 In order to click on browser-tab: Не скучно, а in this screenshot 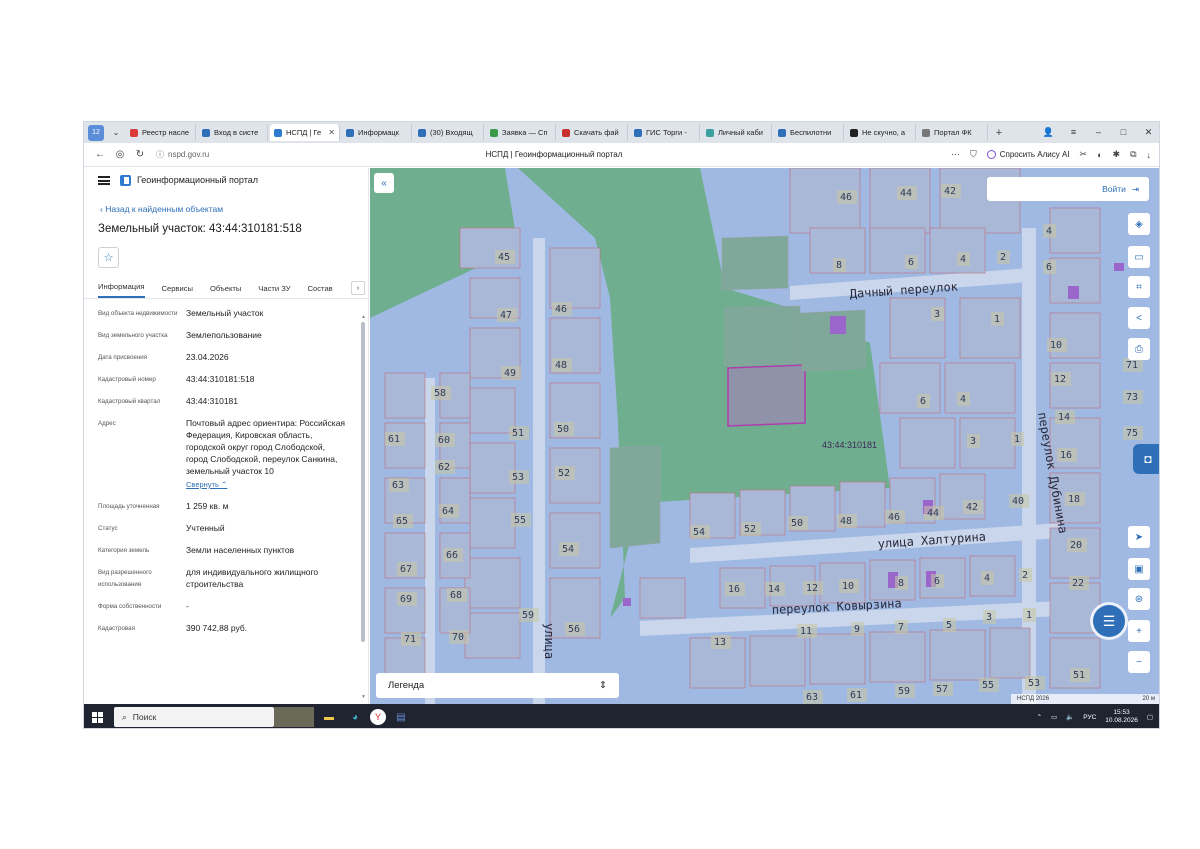, I will do `click(881, 132)`.